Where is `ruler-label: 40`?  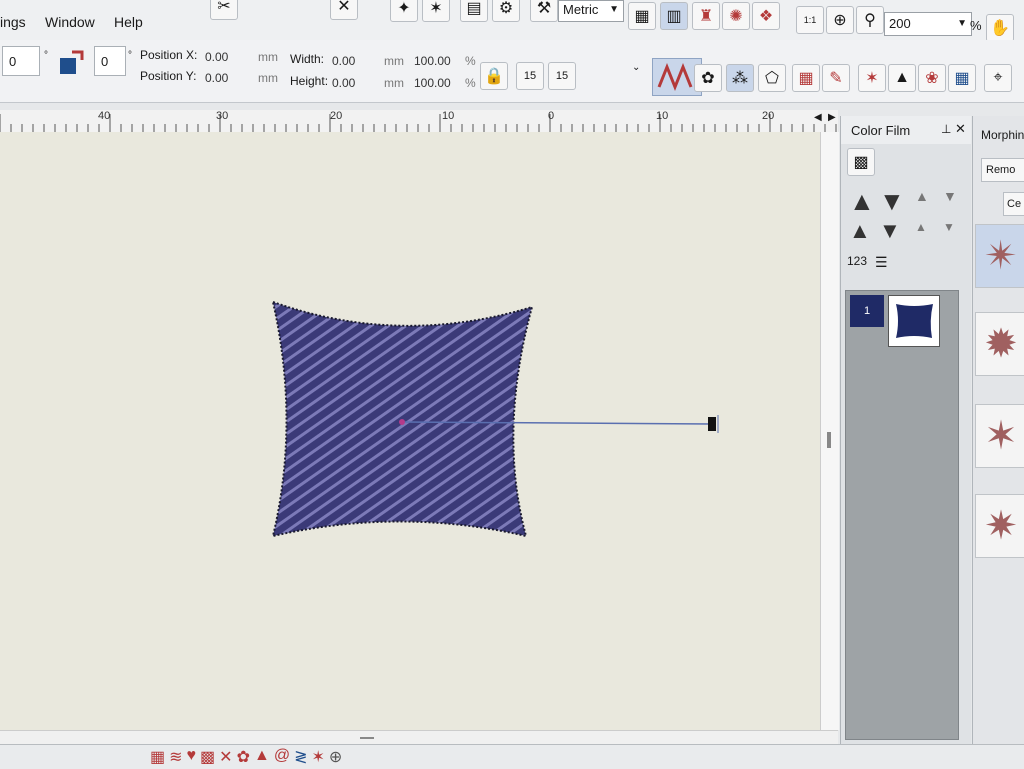
ruler-label: 40 is located at coordinates (104, 116).